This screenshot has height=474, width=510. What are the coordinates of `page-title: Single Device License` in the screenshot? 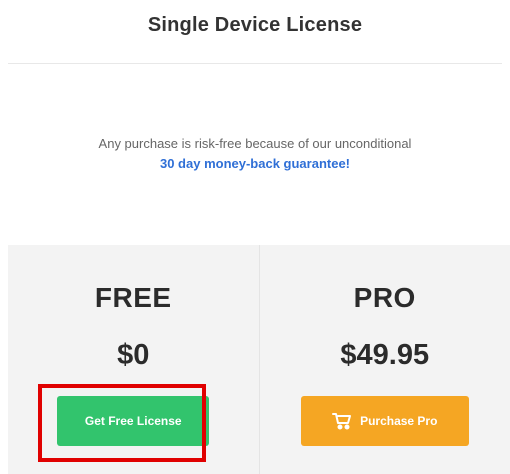 It's located at (255, 25).